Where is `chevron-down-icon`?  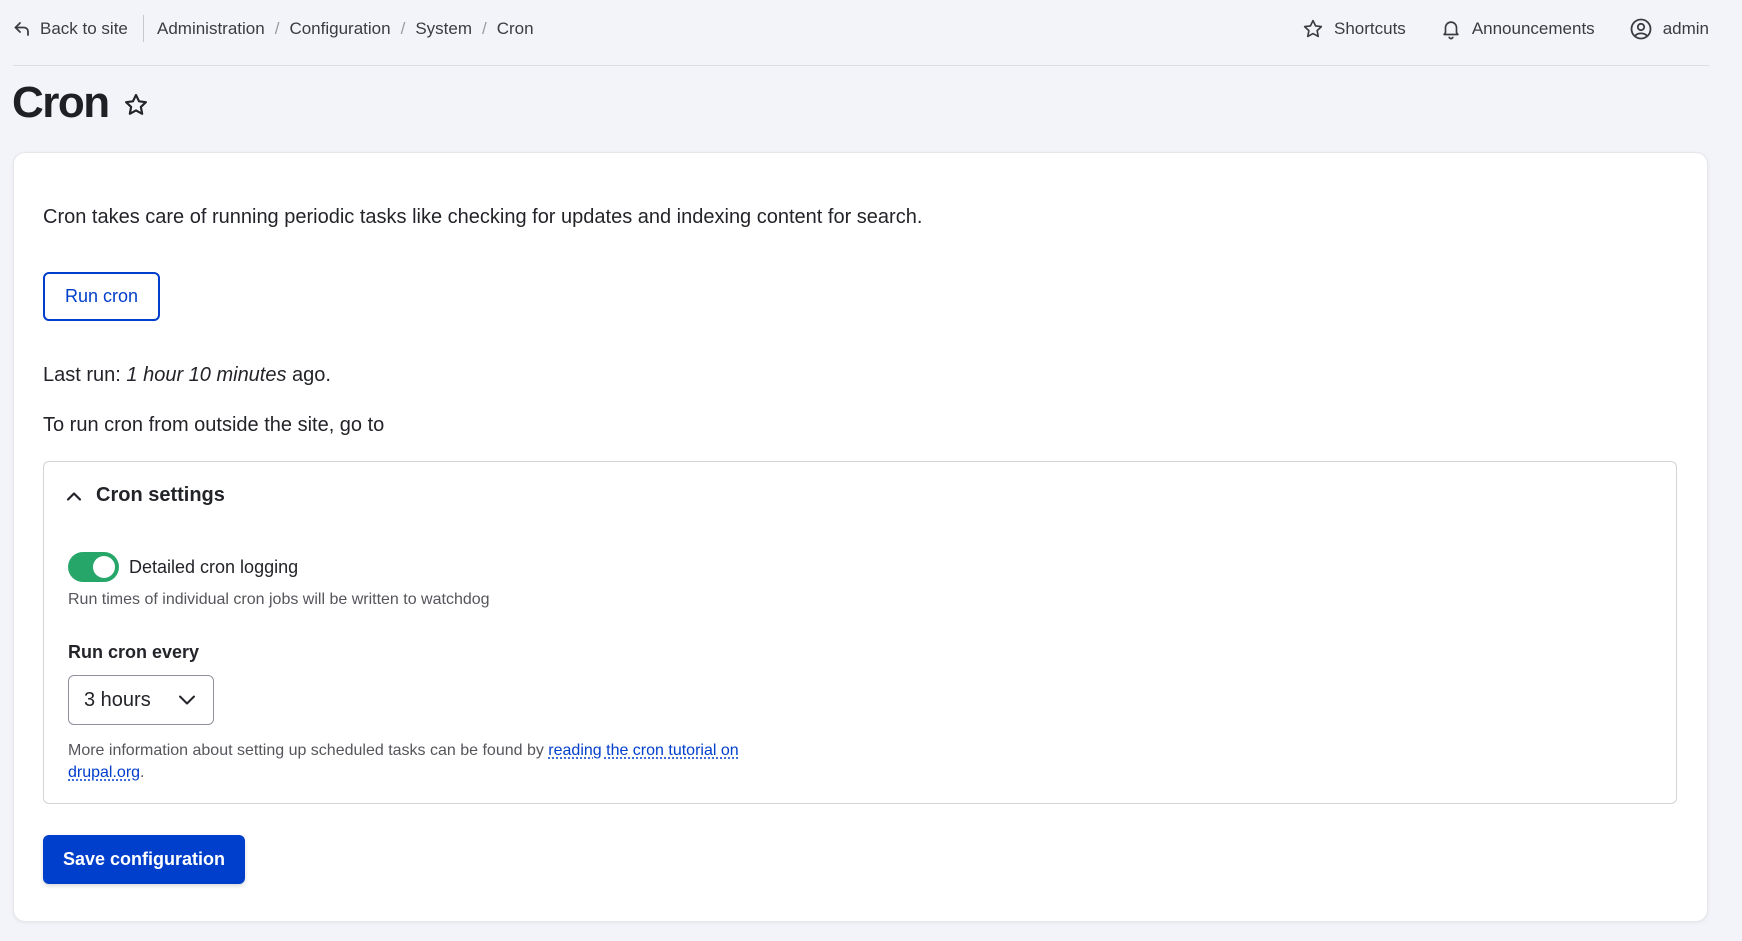
chevron-down-icon is located at coordinates (187, 700).